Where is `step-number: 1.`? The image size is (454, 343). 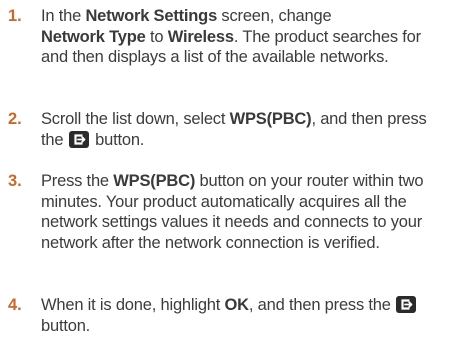
step-number: 1. is located at coordinates (15, 16).